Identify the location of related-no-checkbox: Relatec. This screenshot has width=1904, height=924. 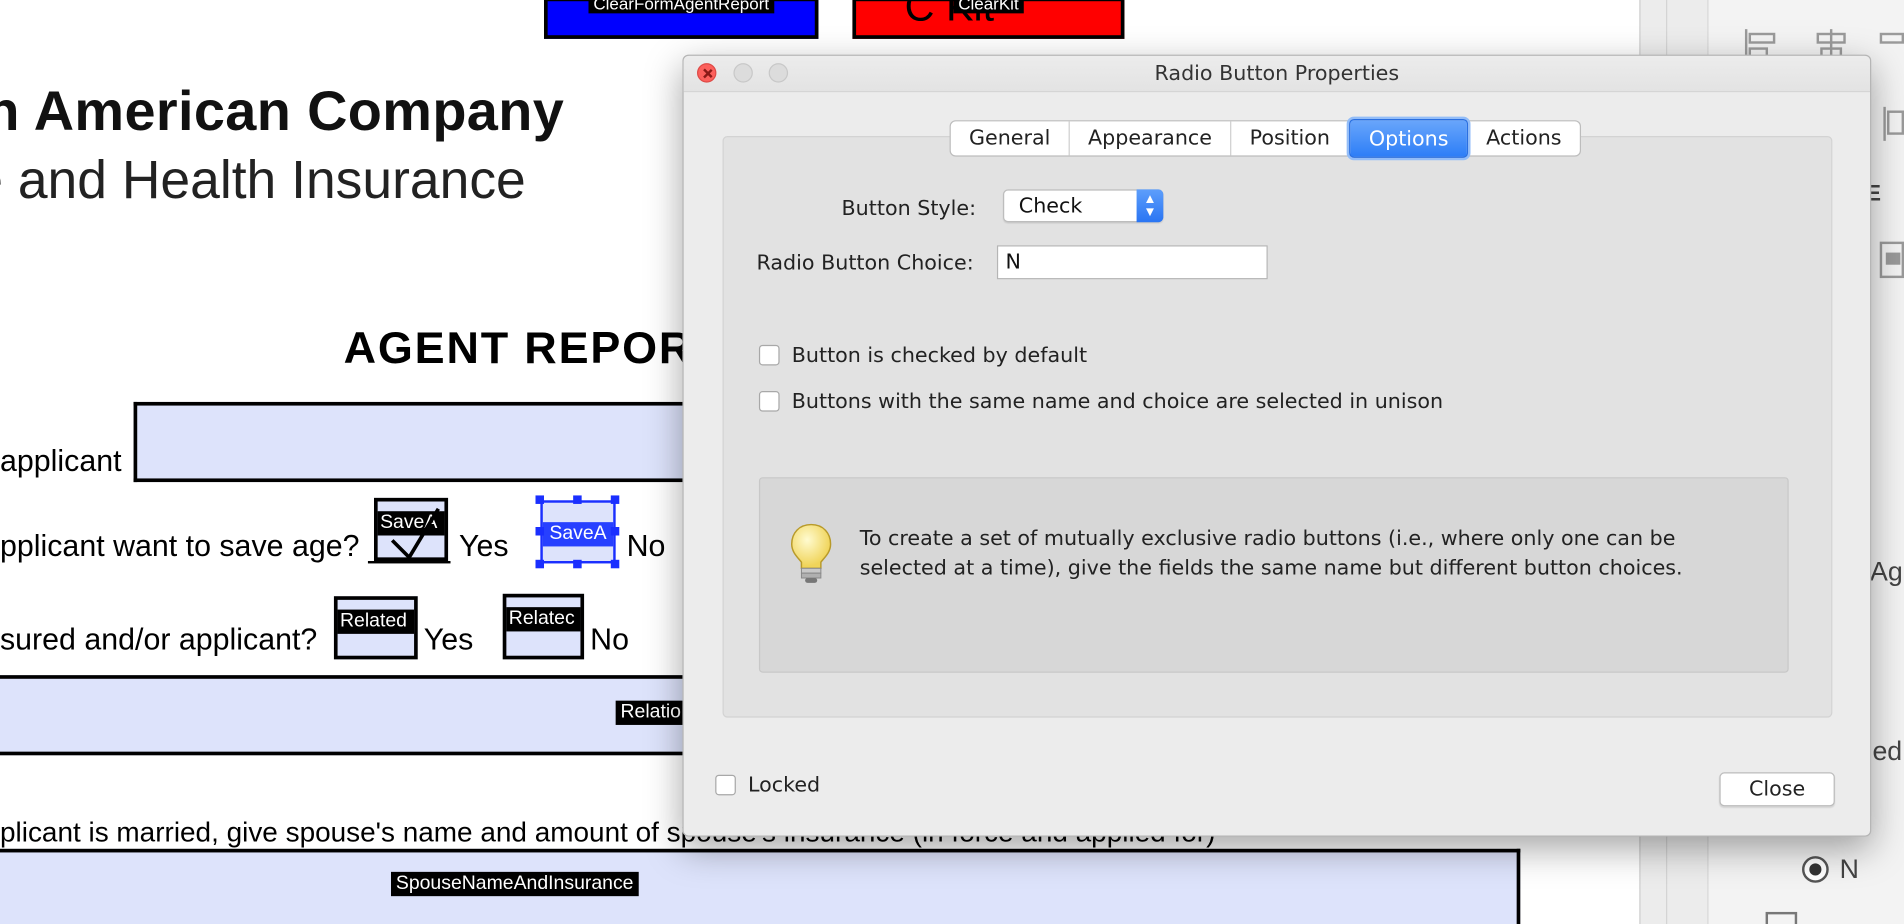
(543, 626).